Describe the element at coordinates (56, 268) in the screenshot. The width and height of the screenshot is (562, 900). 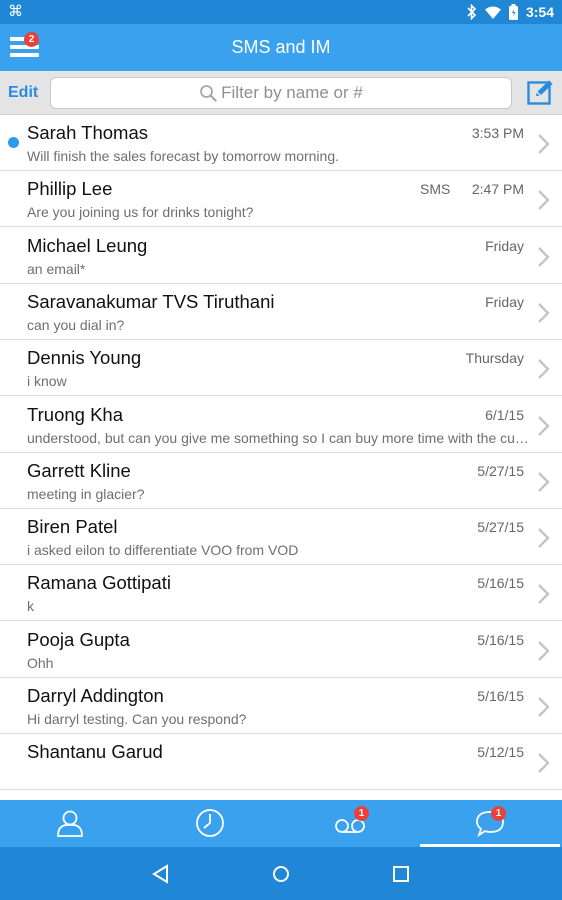
I see `message-preview: an email*` at that location.